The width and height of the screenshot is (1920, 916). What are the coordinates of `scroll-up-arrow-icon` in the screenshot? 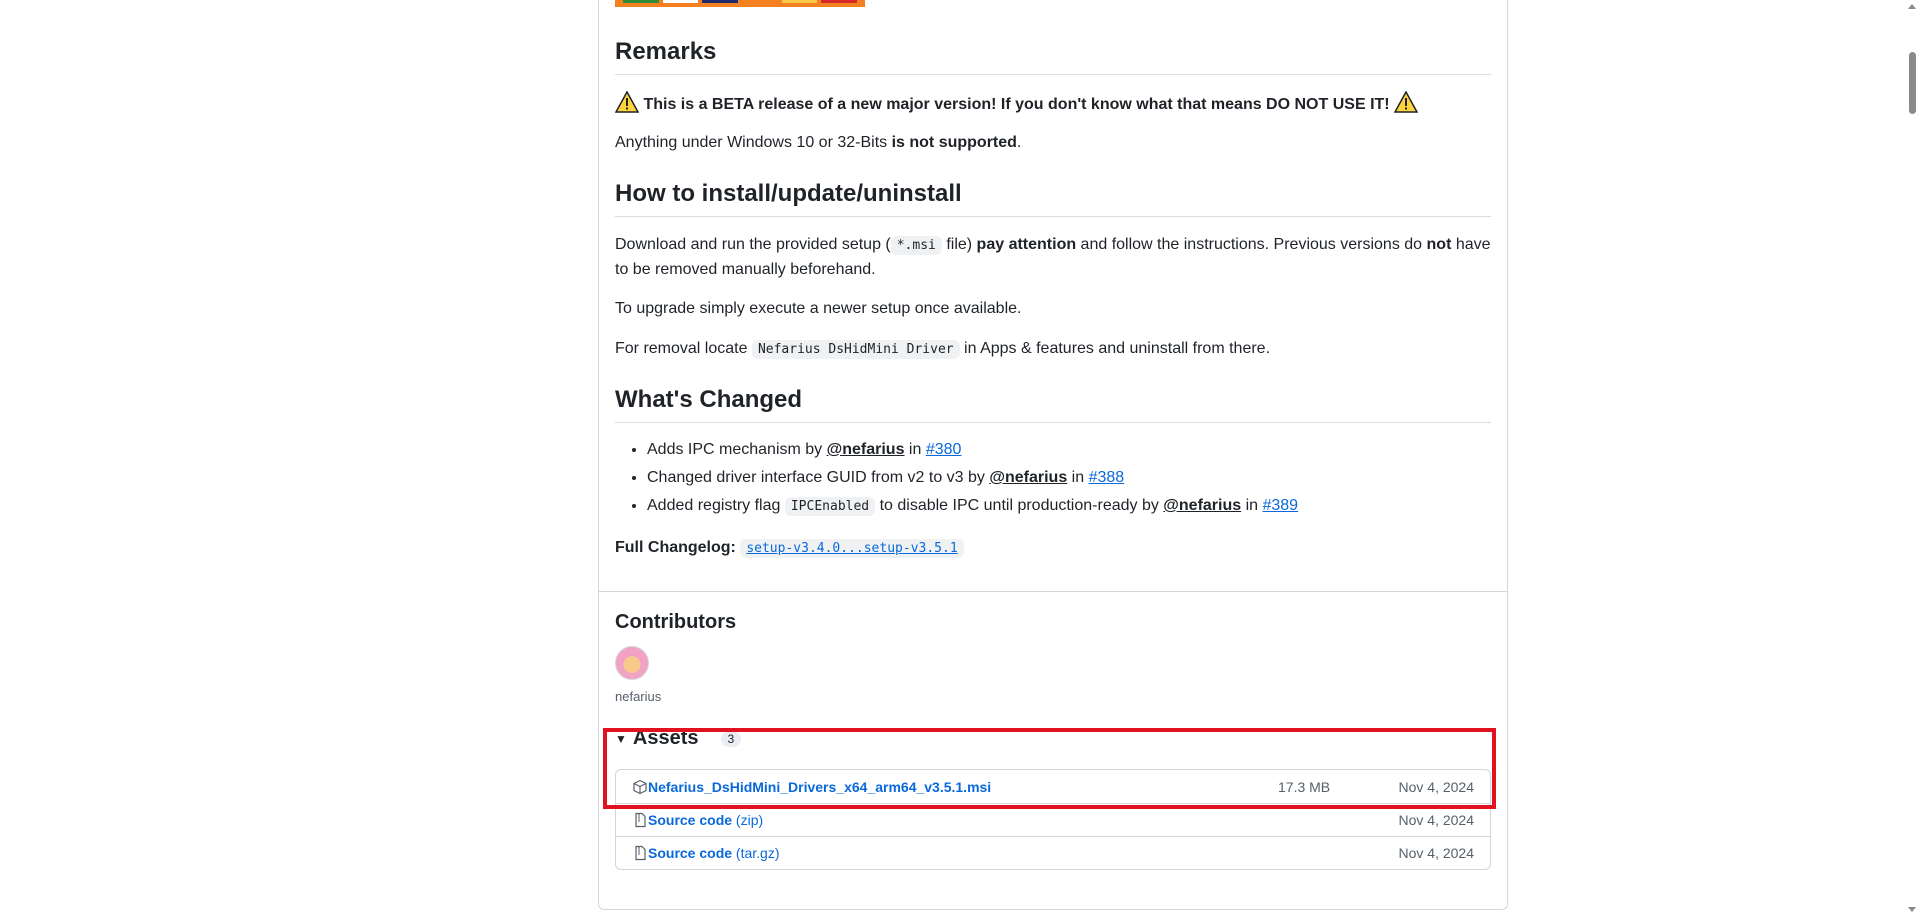 It's located at (1912, 6).